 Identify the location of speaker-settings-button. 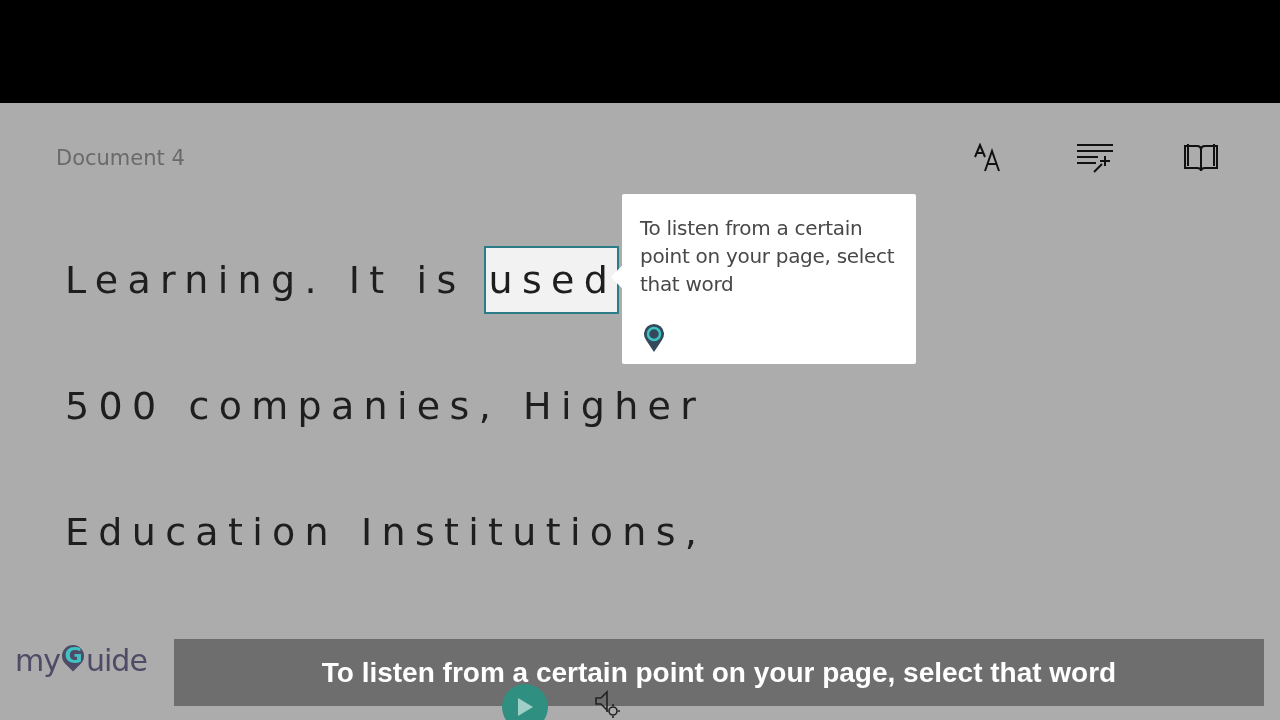
(608, 705).